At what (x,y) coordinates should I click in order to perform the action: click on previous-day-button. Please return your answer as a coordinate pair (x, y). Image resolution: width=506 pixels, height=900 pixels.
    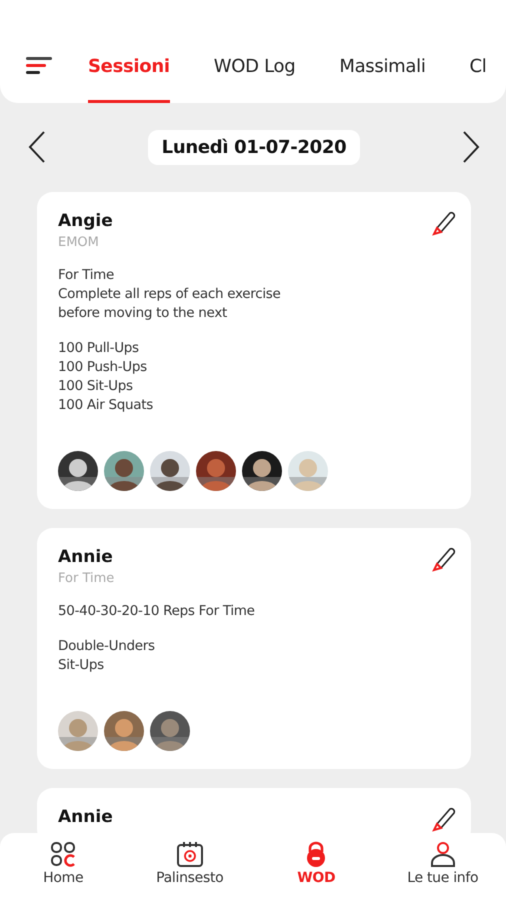
    Looking at the image, I should click on (37, 147).